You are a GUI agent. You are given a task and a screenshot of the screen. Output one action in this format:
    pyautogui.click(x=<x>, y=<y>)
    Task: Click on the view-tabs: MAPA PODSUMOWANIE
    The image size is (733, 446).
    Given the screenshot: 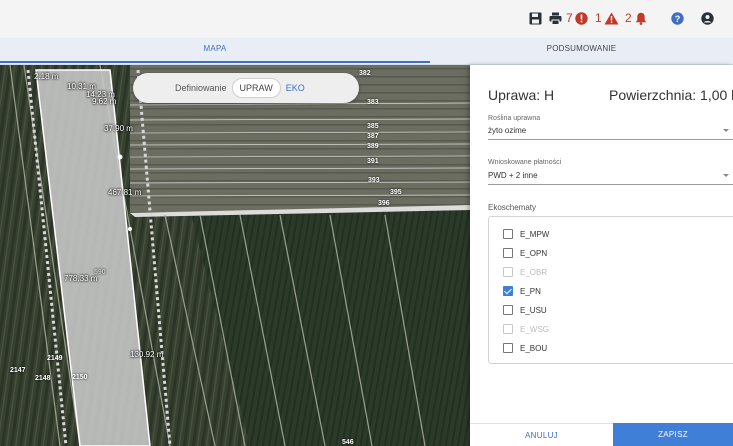 What is the action you would take?
    pyautogui.click(x=366, y=51)
    